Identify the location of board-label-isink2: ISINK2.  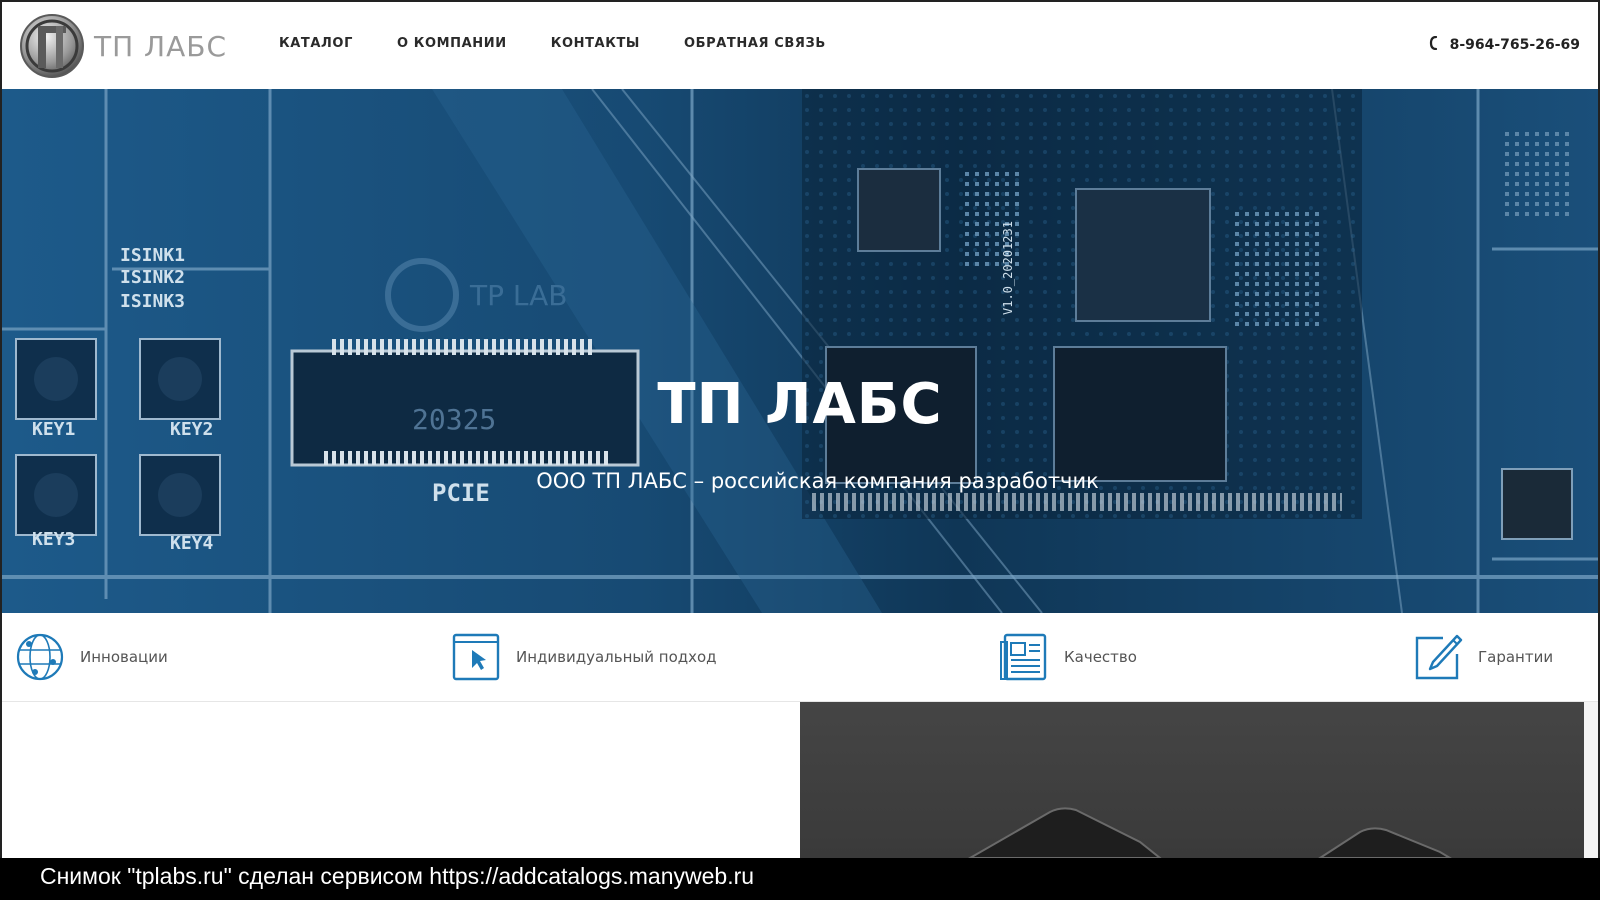
(152, 277).